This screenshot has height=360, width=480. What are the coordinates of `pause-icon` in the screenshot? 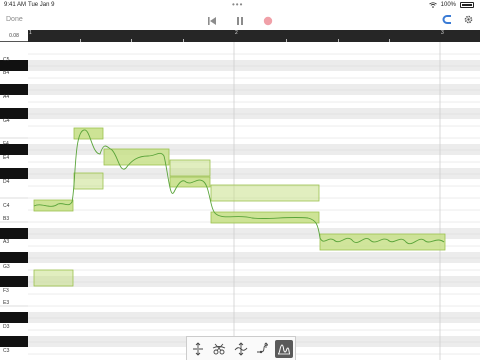 It's located at (240, 21).